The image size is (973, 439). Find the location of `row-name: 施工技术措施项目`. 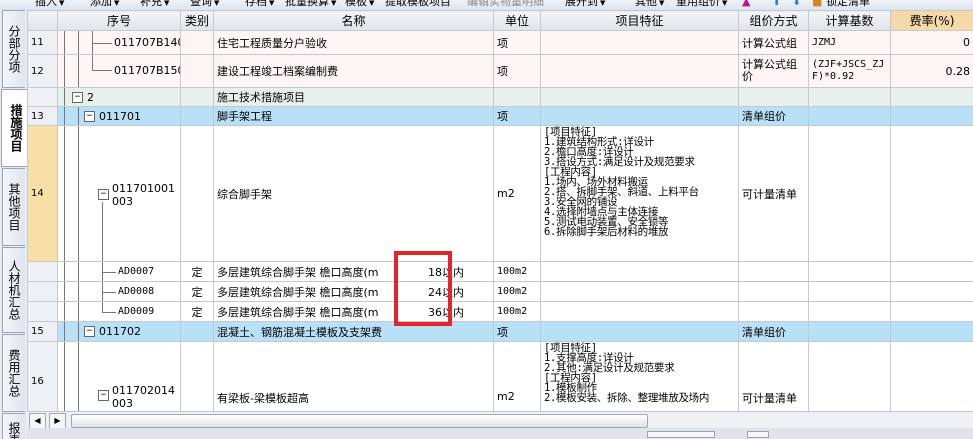

row-name: 施工技术措施项目 is located at coordinates (353, 97).